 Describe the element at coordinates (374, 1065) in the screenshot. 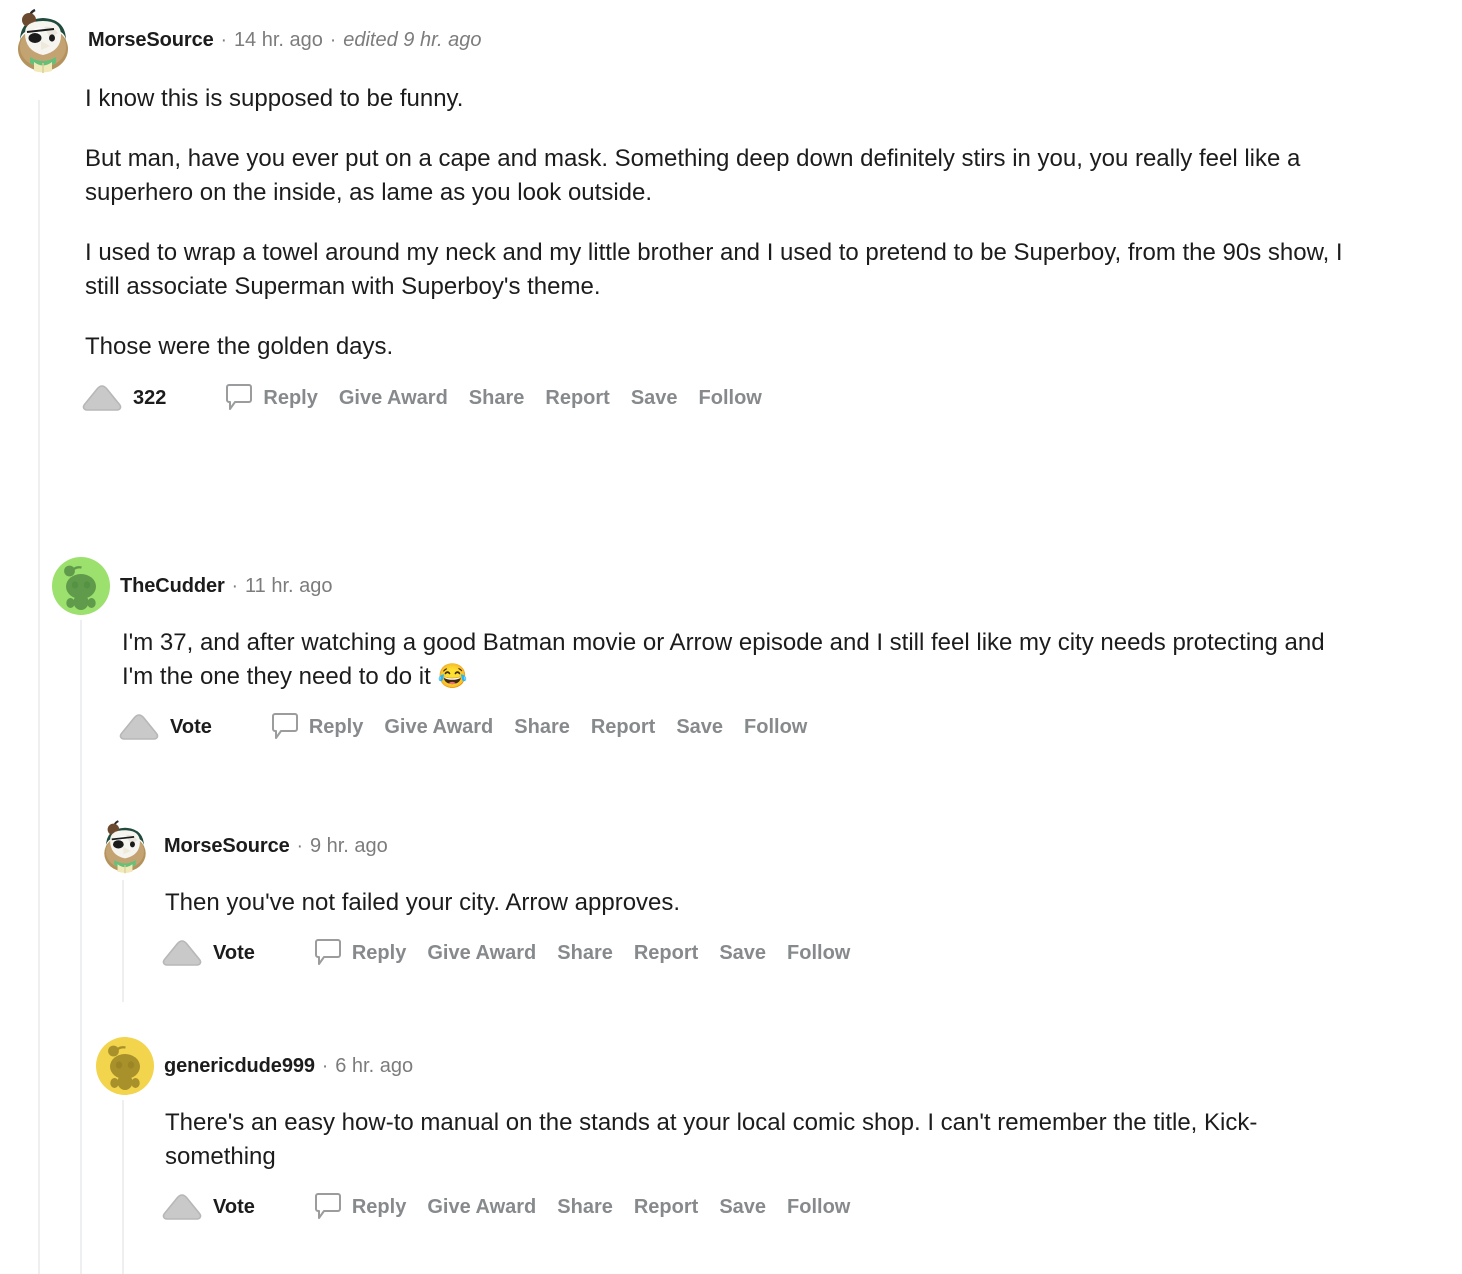

I see `comment-timestamp: 6 hr. ago` at that location.